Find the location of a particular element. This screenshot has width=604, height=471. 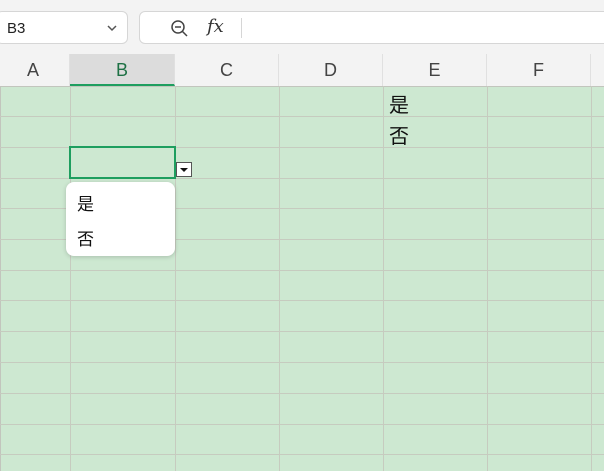

cell-e1: 是 is located at coordinates (399, 103).